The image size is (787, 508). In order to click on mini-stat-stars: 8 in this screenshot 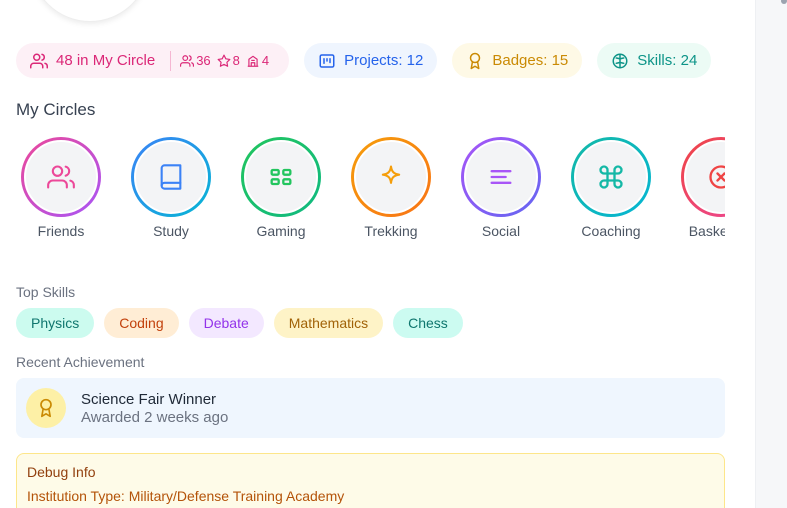, I will do `click(228, 60)`.